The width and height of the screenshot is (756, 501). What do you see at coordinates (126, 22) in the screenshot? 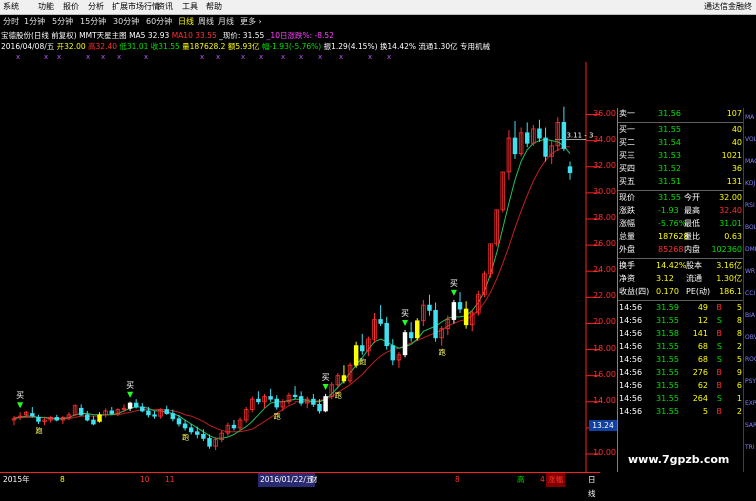
I see `tab-30min: 30分钟` at bounding box center [126, 22].